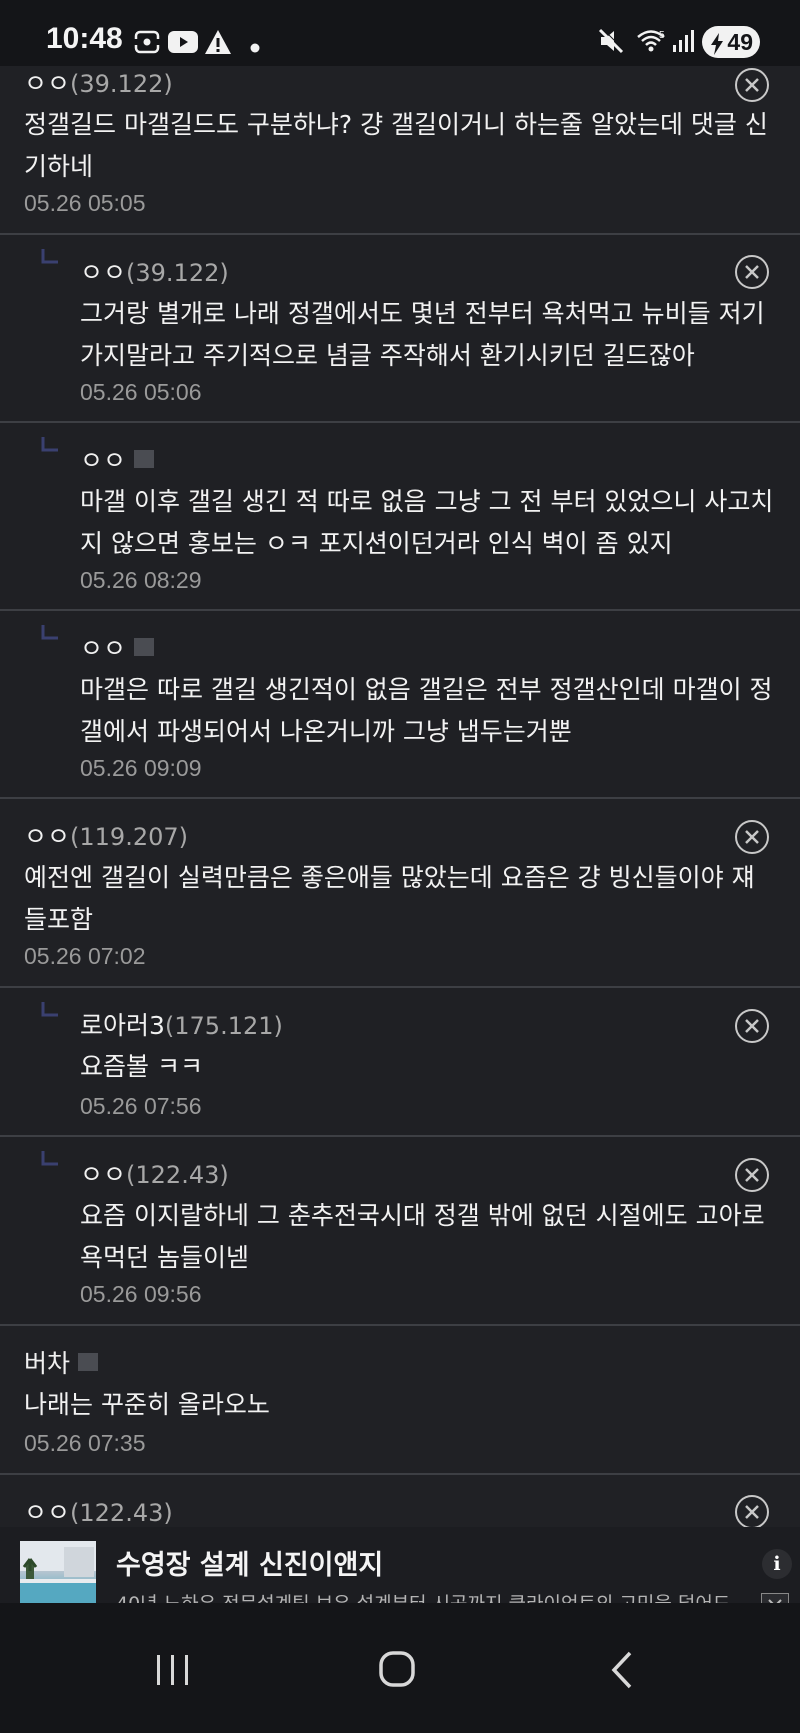 The height and width of the screenshot is (1733, 800). What do you see at coordinates (122, 1025) in the screenshot?
I see `author-name: 로아러3` at bounding box center [122, 1025].